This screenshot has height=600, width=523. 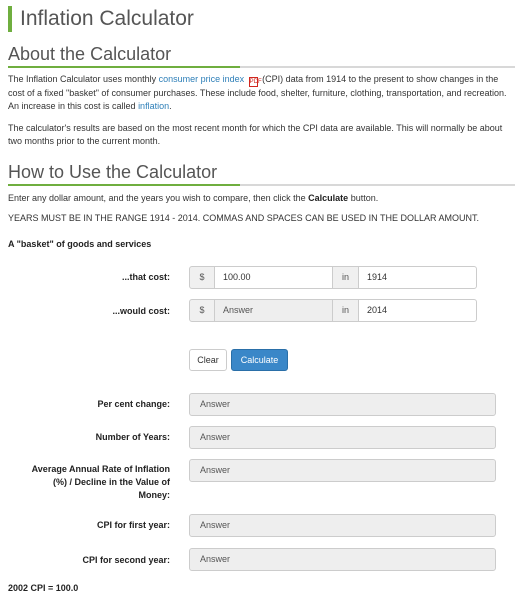 What do you see at coordinates (83, 79) in the screenshot?
I see `about-text-1: The Inflation Calculator uses monthly` at bounding box center [83, 79].